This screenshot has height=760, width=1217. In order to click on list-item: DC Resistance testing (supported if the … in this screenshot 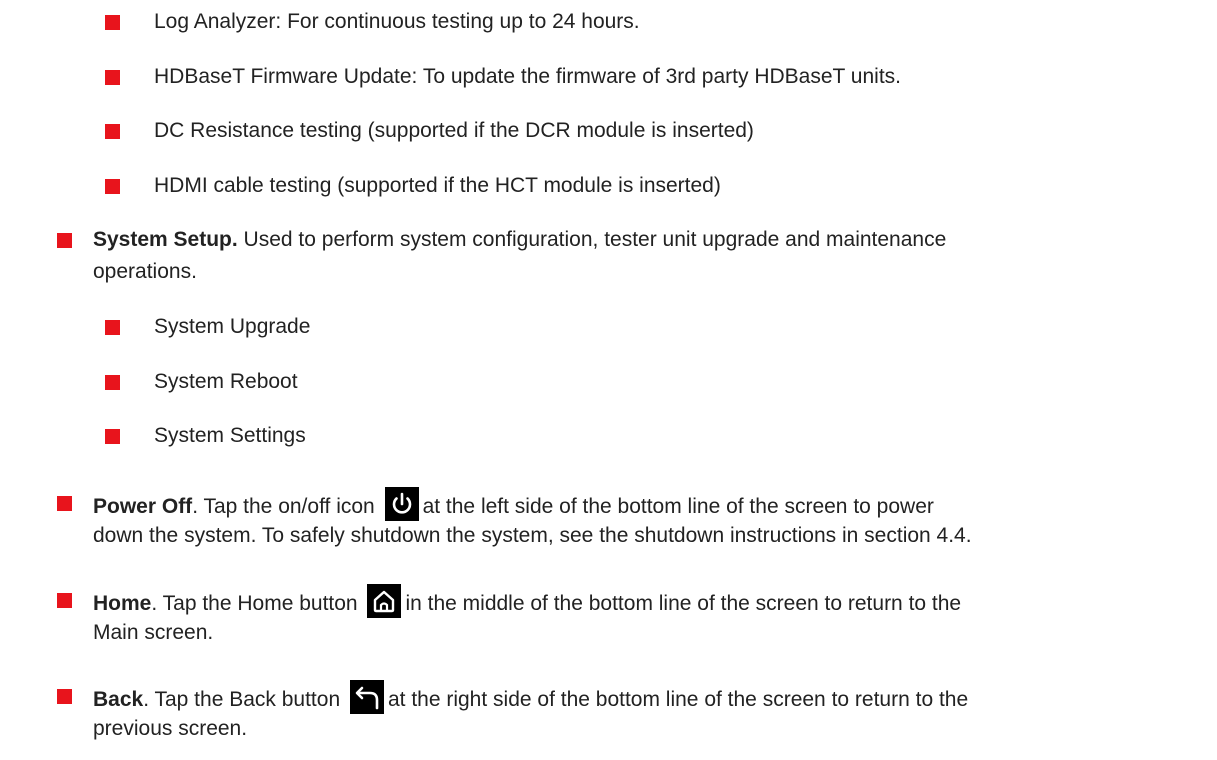, I will do `click(454, 130)`.